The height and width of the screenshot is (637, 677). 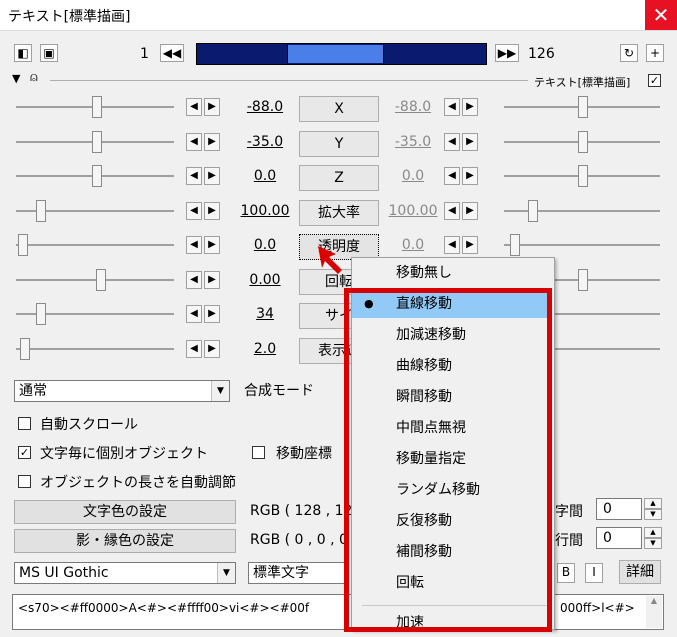 I want to click on camera-control-icon: ⍝, so click(x=34, y=77).